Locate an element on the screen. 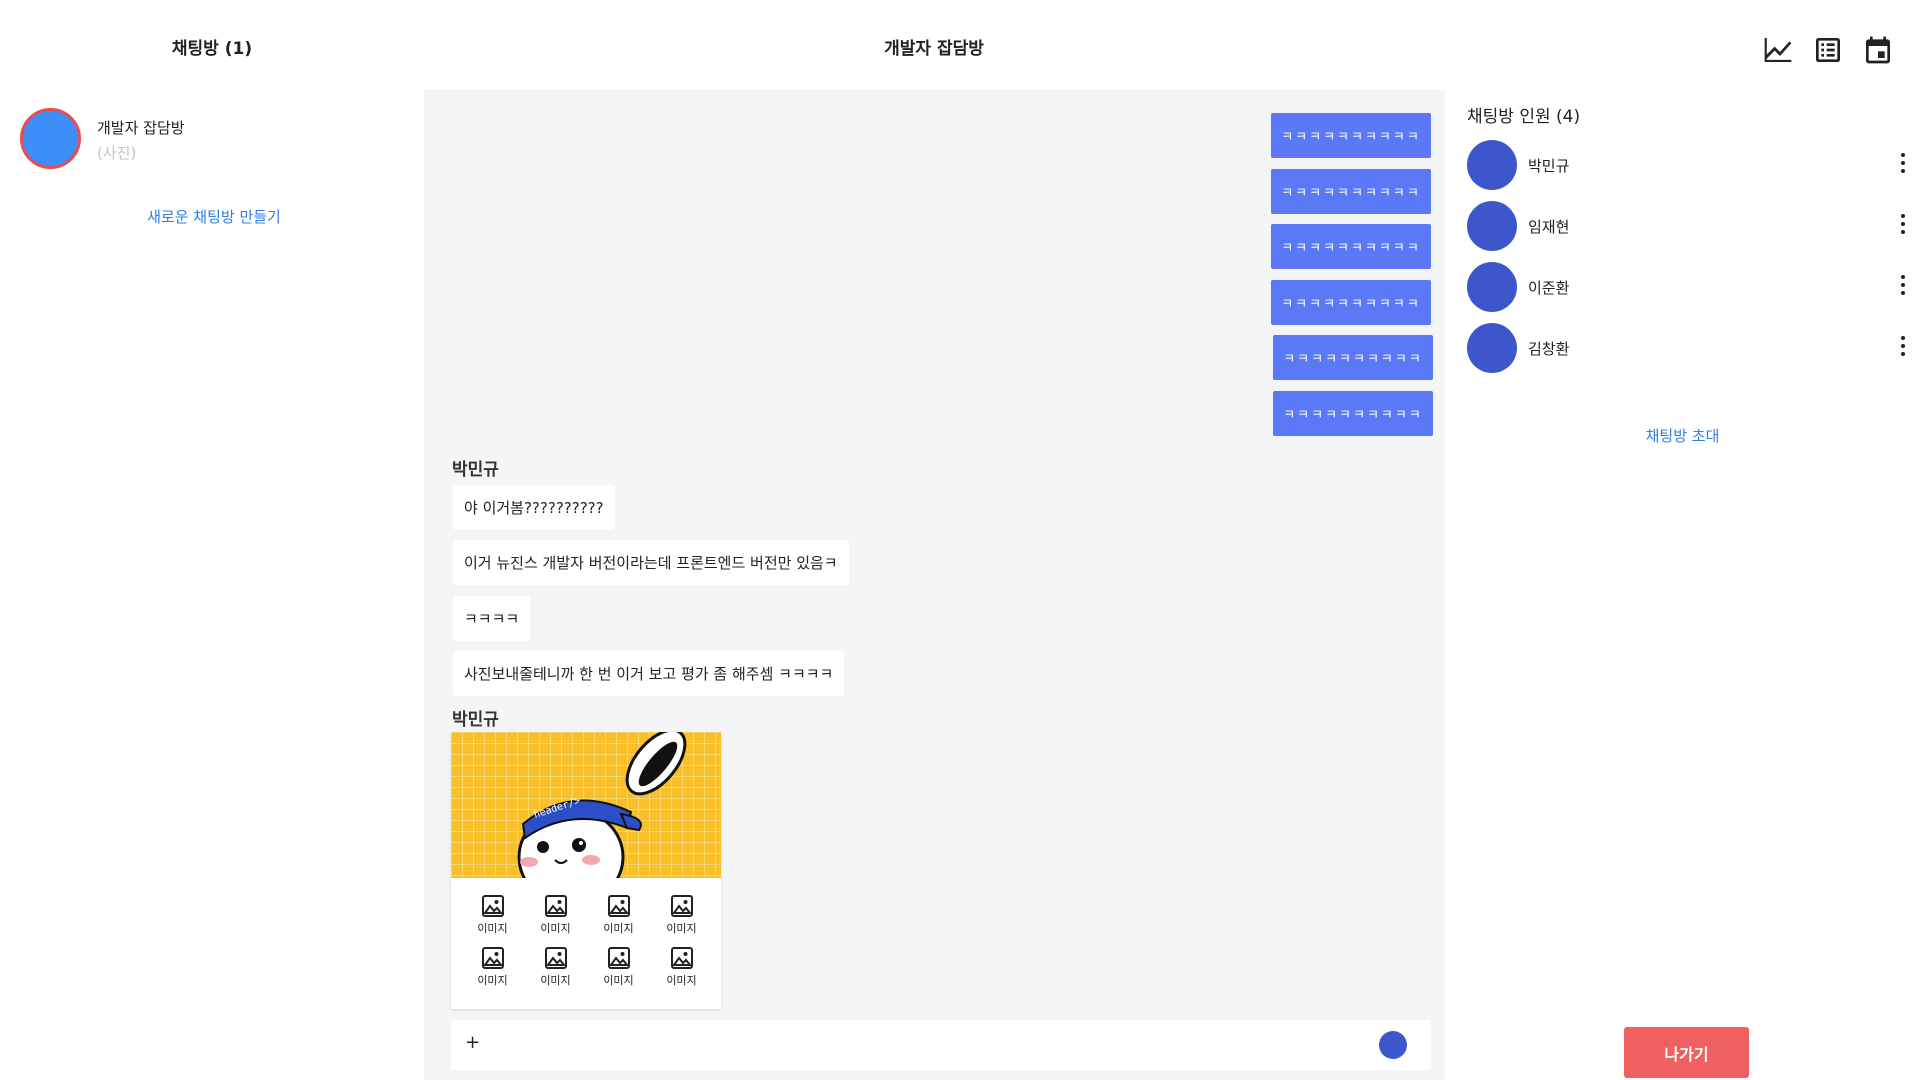 This screenshot has width=1920, height=1080. message-input-bar: + is located at coordinates (941, 1045).